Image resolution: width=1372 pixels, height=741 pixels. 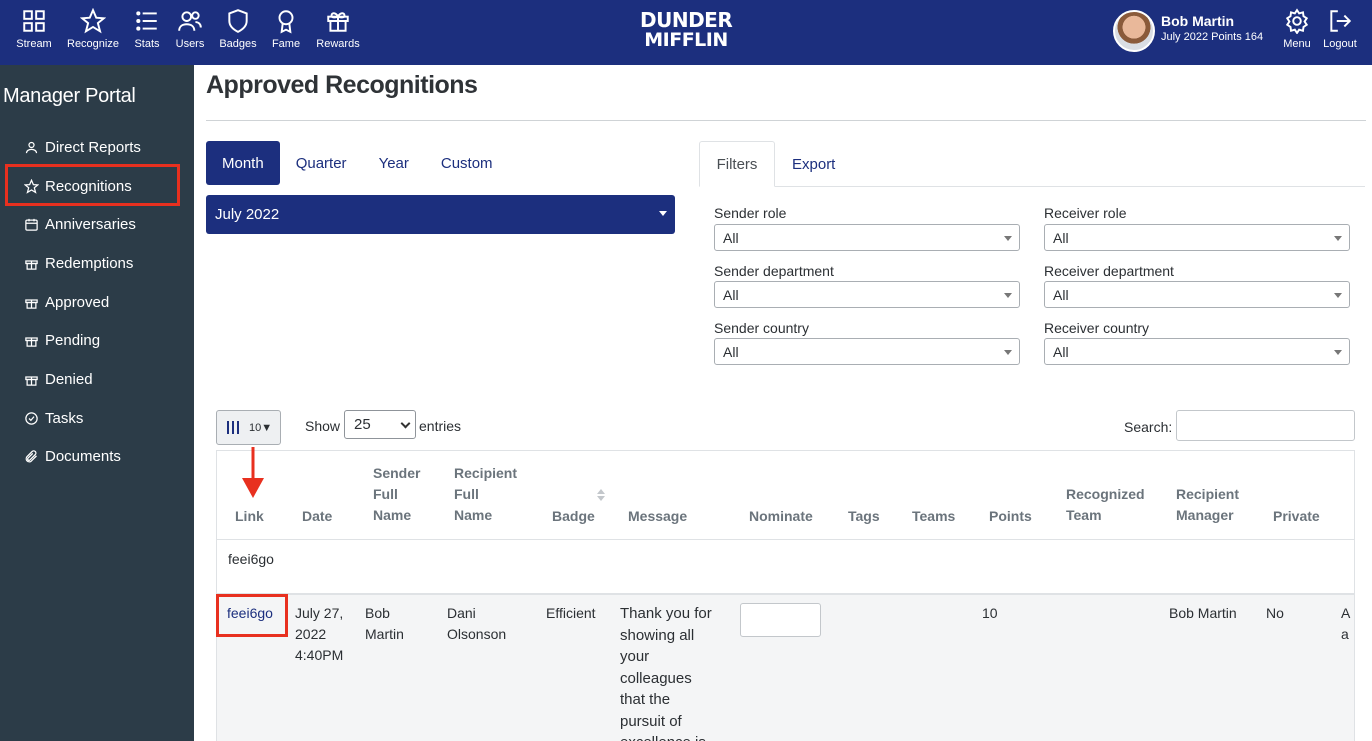 What do you see at coordinates (72, 456) in the screenshot?
I see `sidebar-item-documents: Documents` at bounding box center [72, 456].